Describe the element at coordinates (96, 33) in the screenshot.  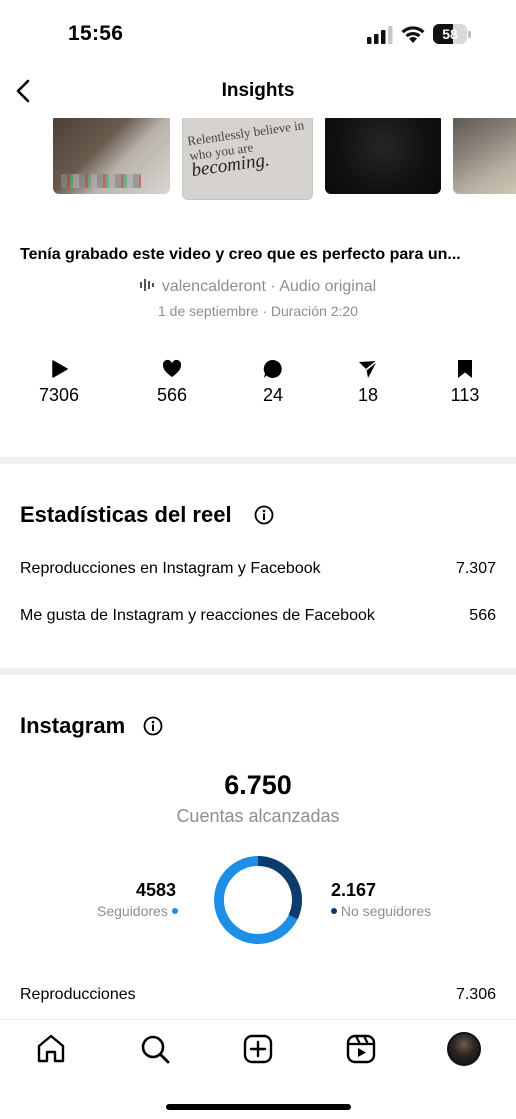
I see `status-time: 15:56` at that location.